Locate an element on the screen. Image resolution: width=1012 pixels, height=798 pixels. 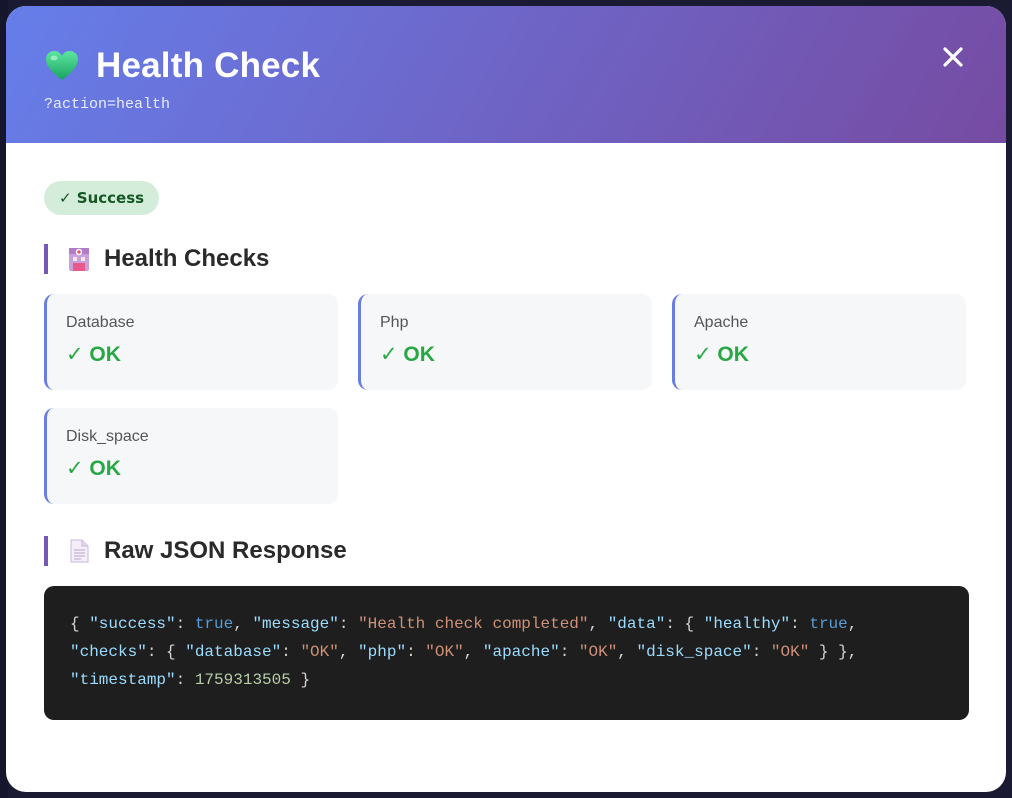
json-key: "database" is located at coordinates (233, 652).